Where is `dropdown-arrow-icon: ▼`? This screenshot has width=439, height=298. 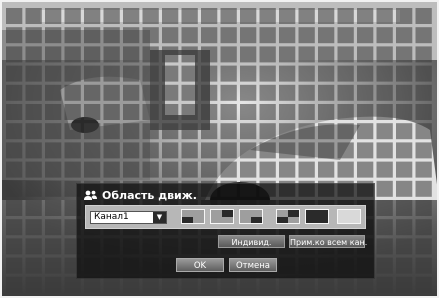
dropdown-arrow-icon: ▼ is located at coordinates (159, 217).